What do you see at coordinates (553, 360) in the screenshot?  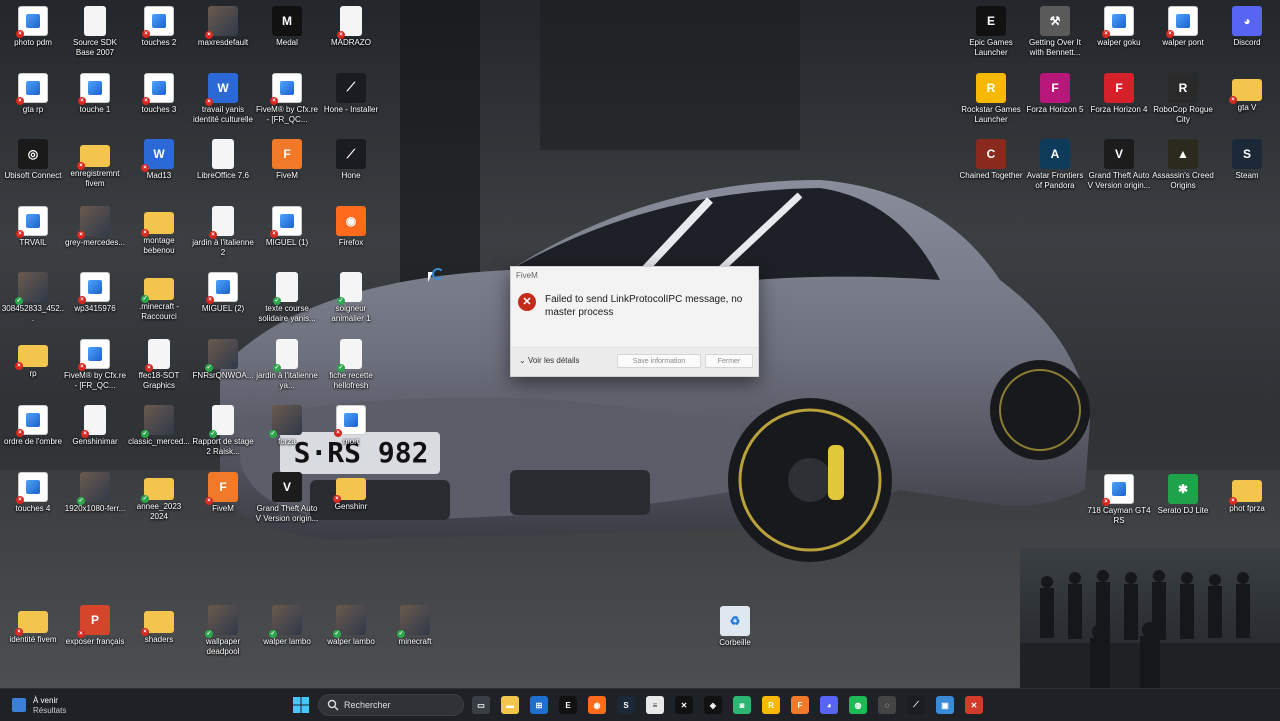 I see `show-details-label: Voir les détails` at bounding box center [553, 360].